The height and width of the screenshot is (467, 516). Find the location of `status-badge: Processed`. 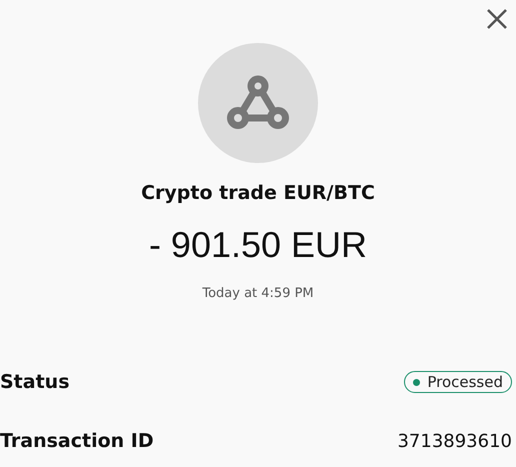

status-badge: Processed is located at coordinates (458, 382).